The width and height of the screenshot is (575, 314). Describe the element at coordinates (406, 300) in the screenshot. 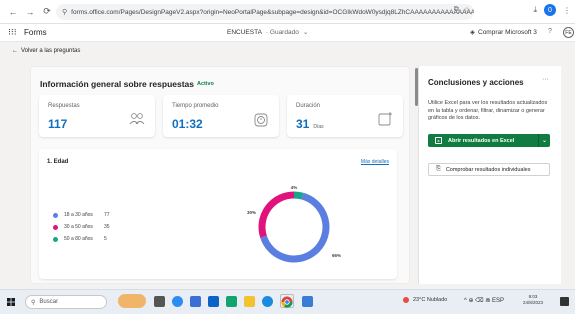

I see `weather-icon` at that location.